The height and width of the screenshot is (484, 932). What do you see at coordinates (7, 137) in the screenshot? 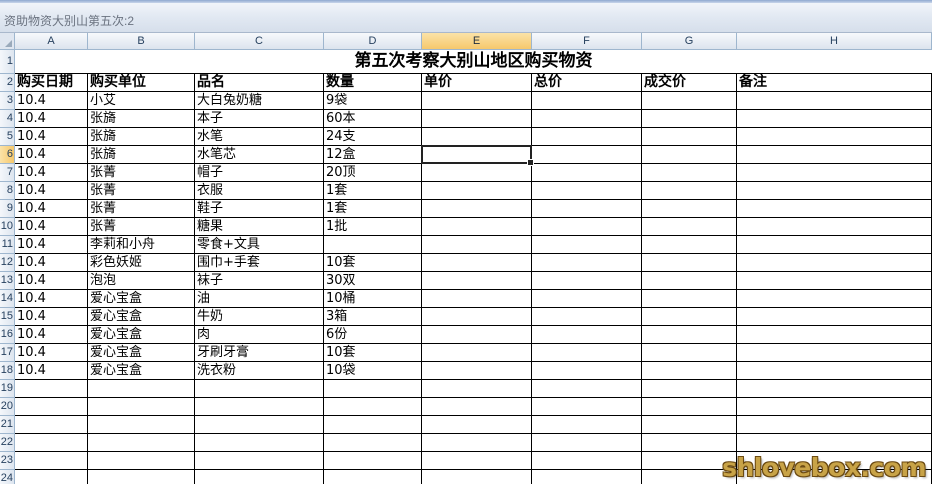
I see `row-header-5: 5` at bounding box center [7, 137].